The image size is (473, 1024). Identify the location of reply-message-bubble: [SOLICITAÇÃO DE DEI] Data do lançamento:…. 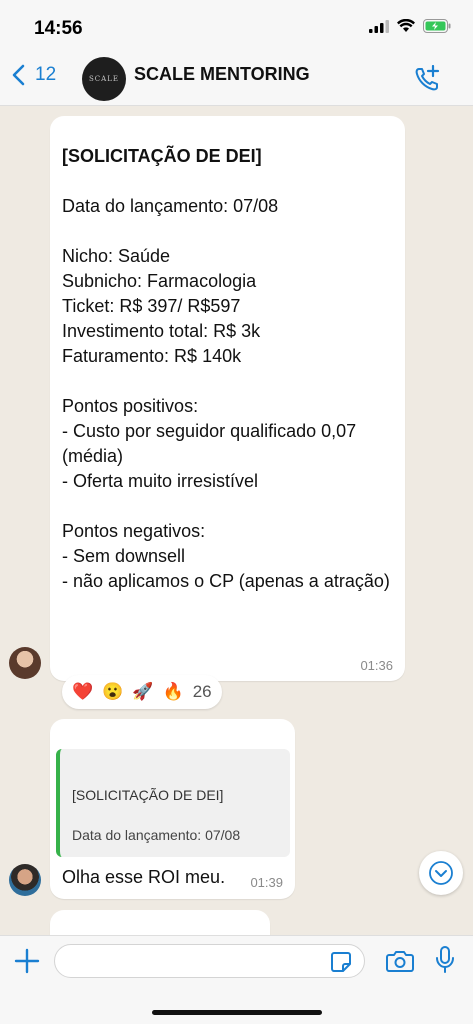
(172, 809).